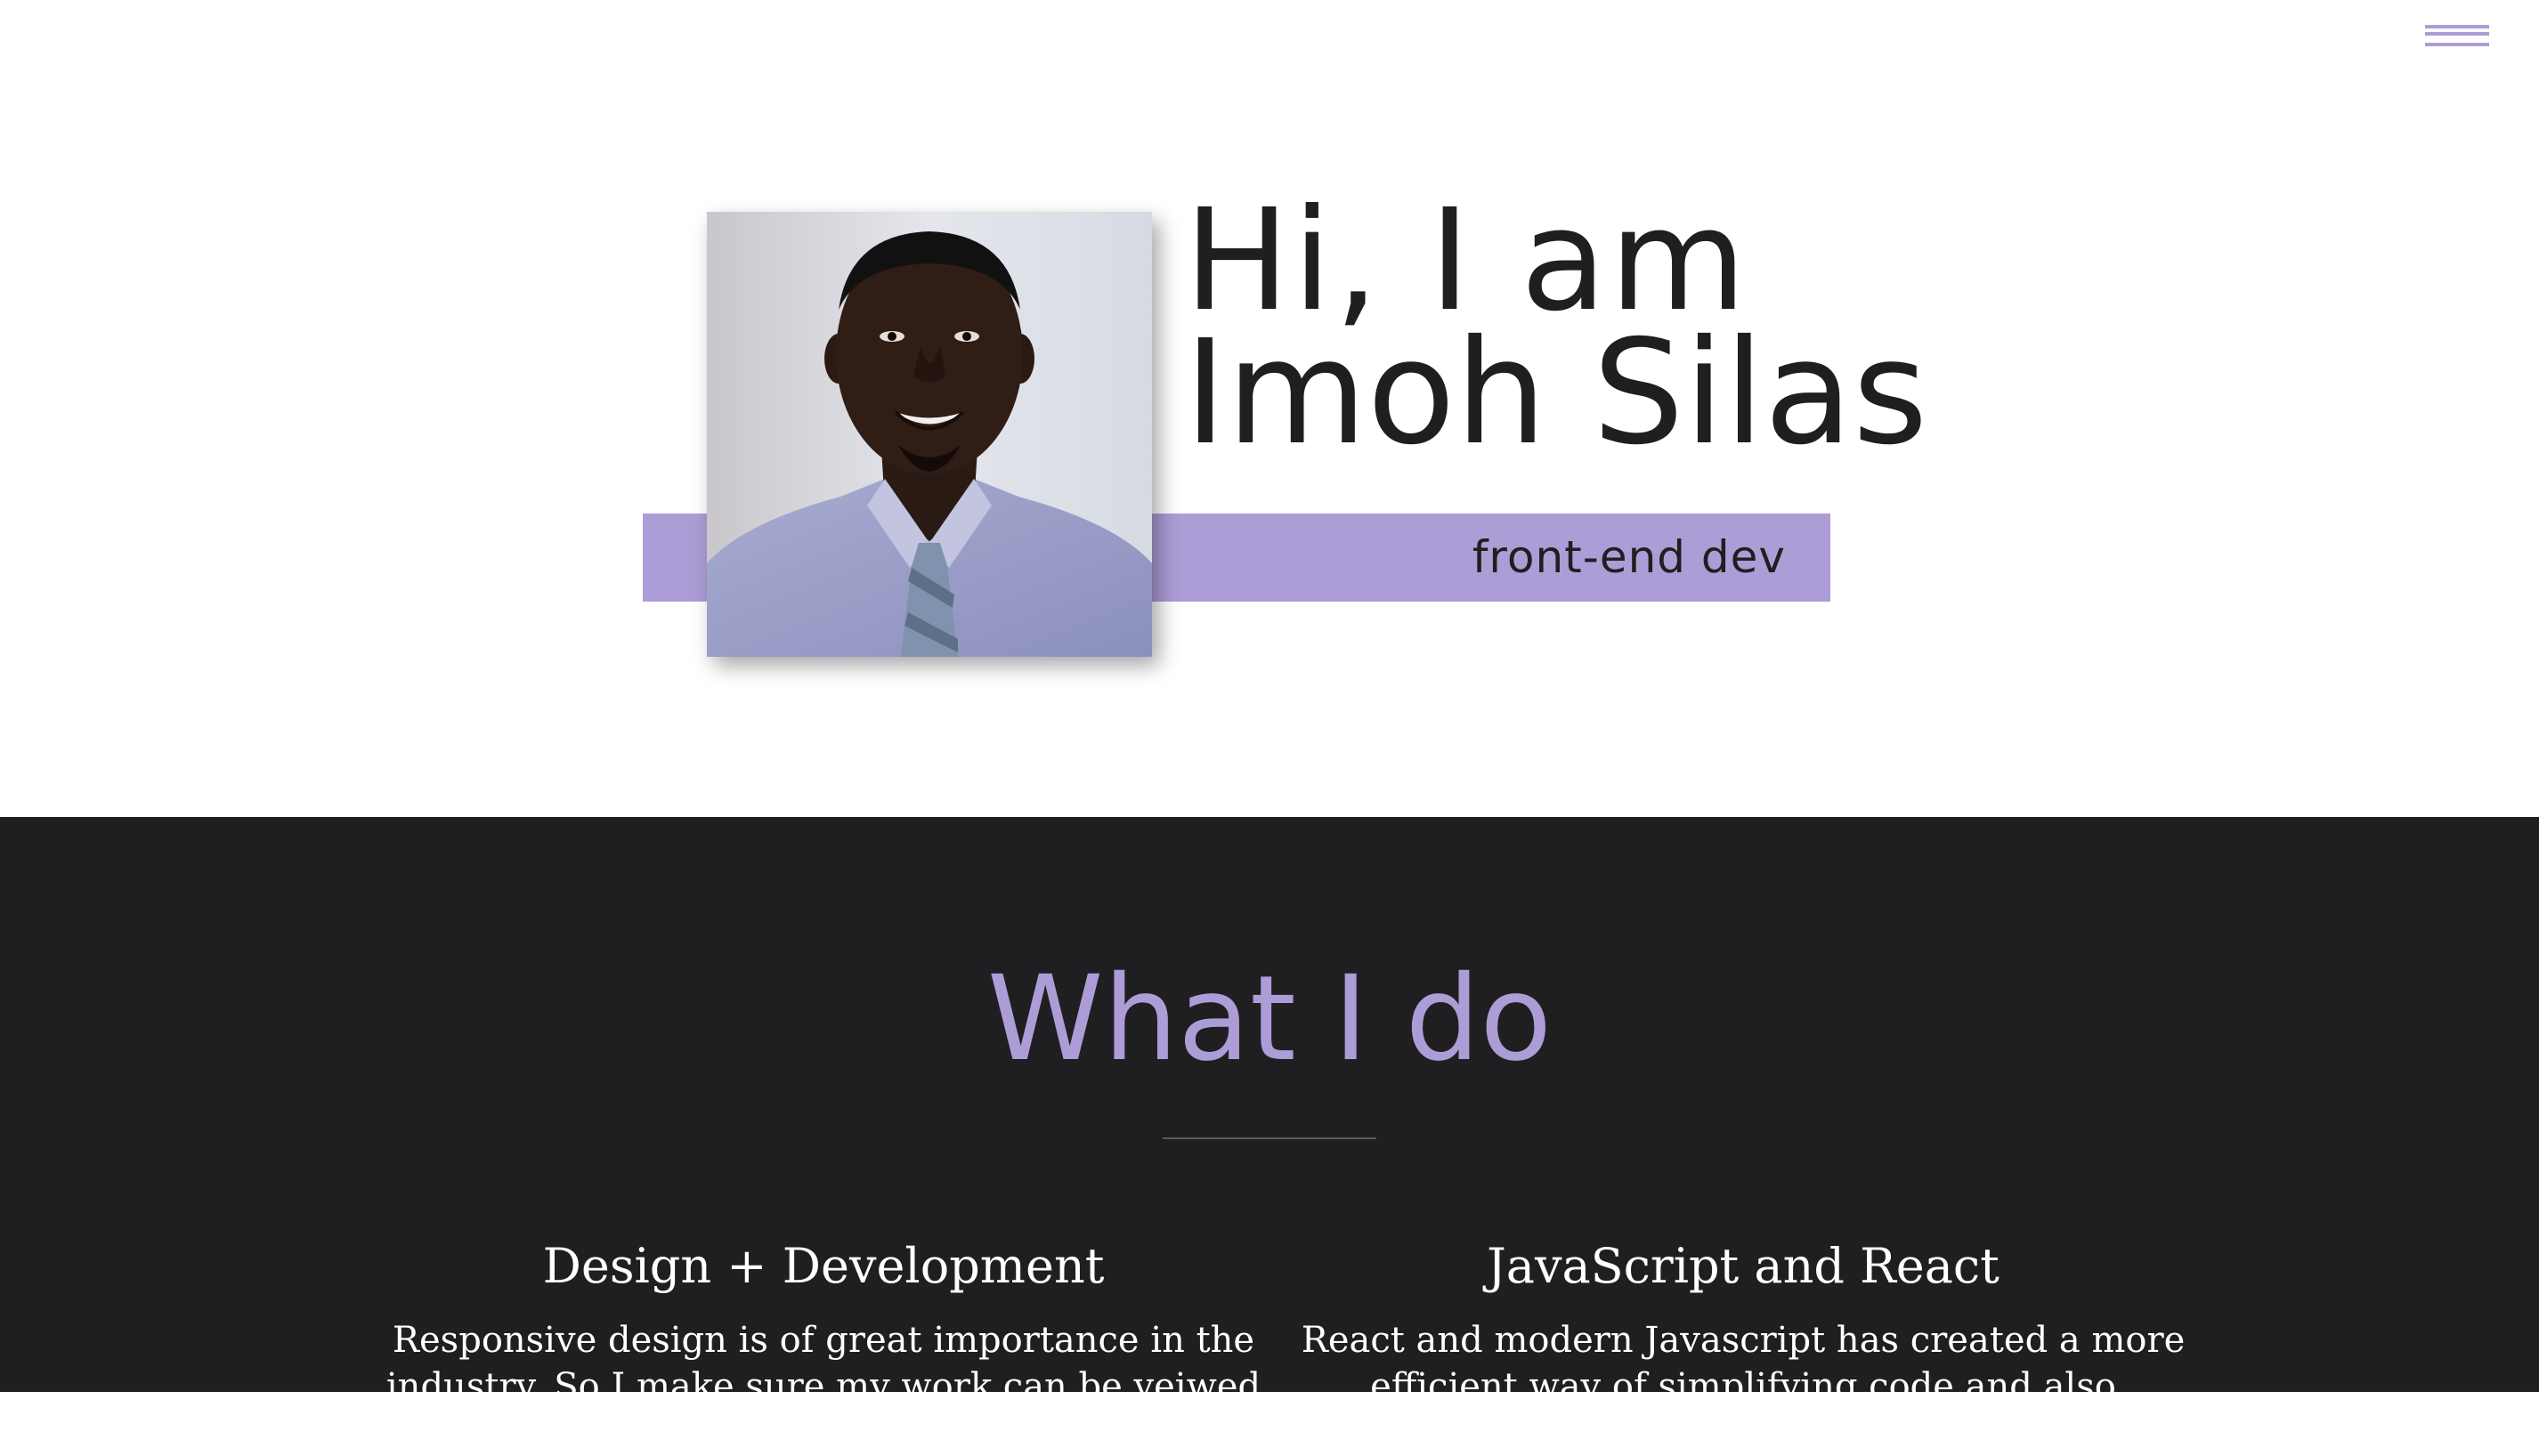  I want to click on portrait-illustration, so click(929, 434).